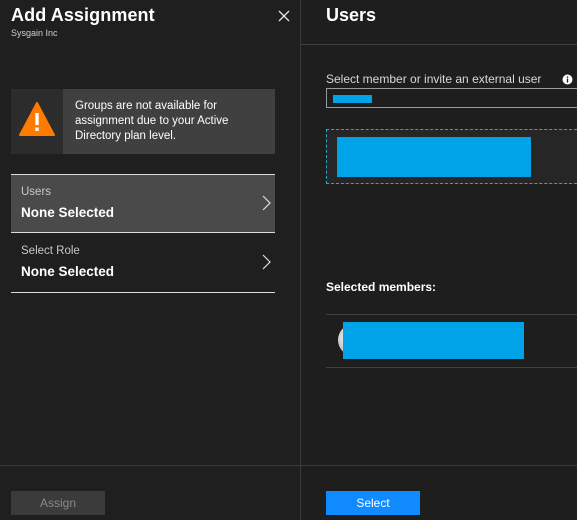  Describe the element at coordinates (451, 367) in the screenshot. I see `divider` at that location.